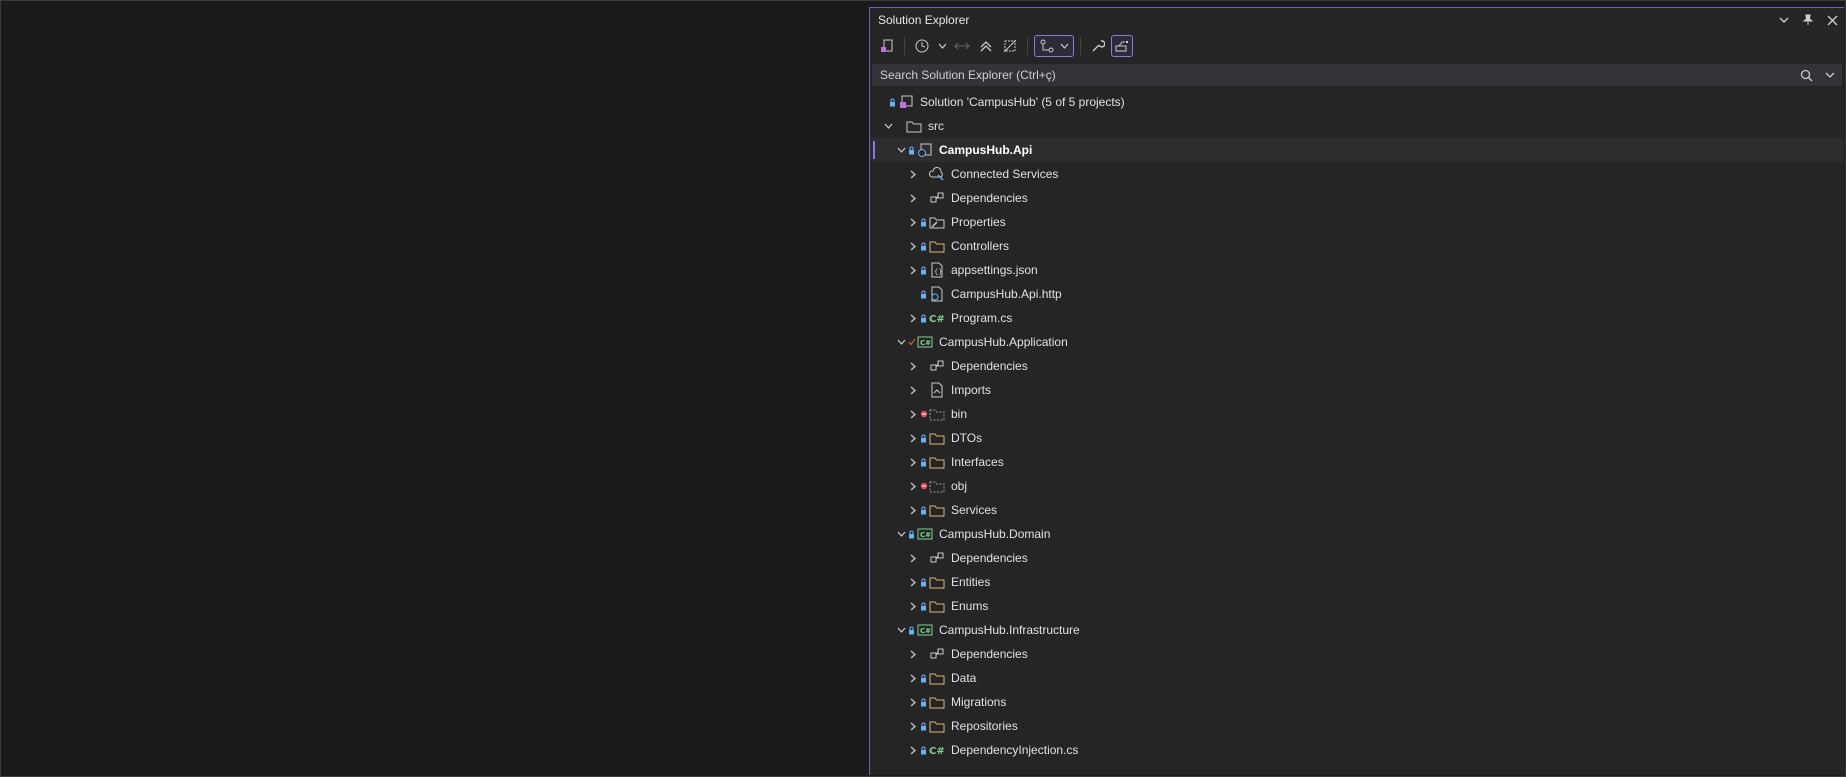  What do you see at coordinates (1357, 102) in the screenshot?
I see `tree-item-solution: Solution 'CampusHub' (5 of 5 projects)` at bounding box center [1357, 102].